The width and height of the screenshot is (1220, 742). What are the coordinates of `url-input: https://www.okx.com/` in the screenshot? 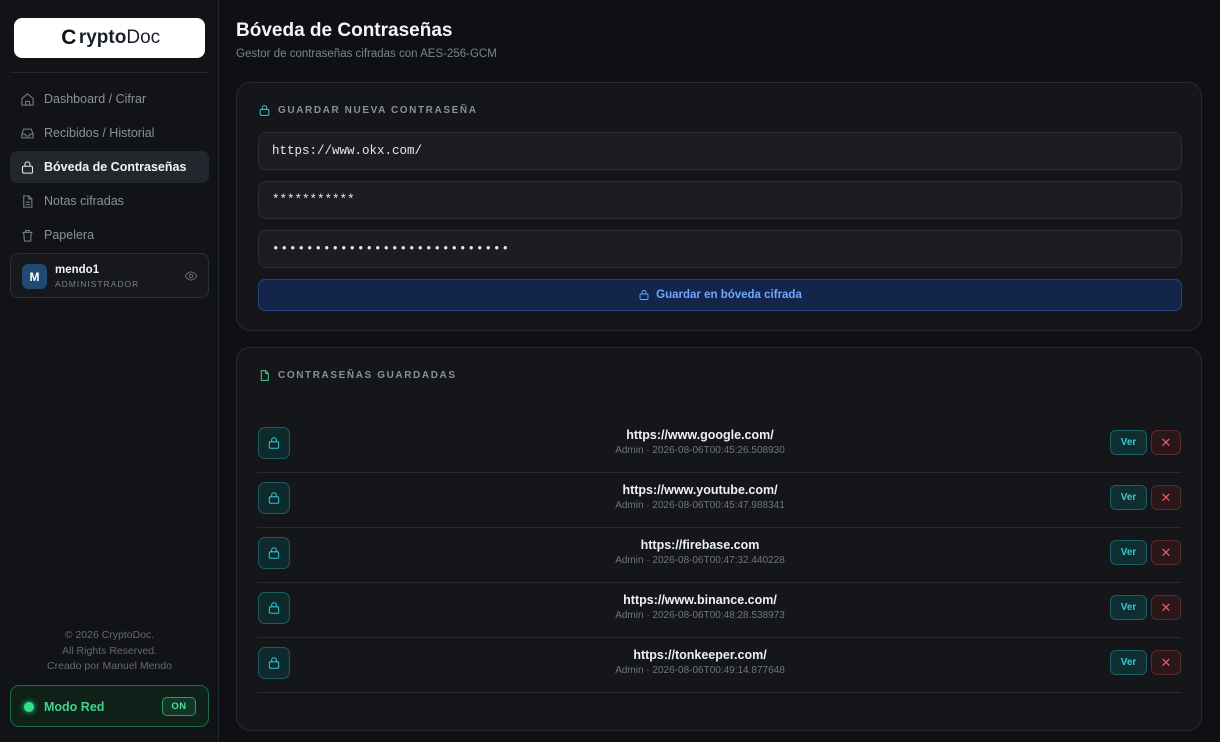 It's located at (720, 151).